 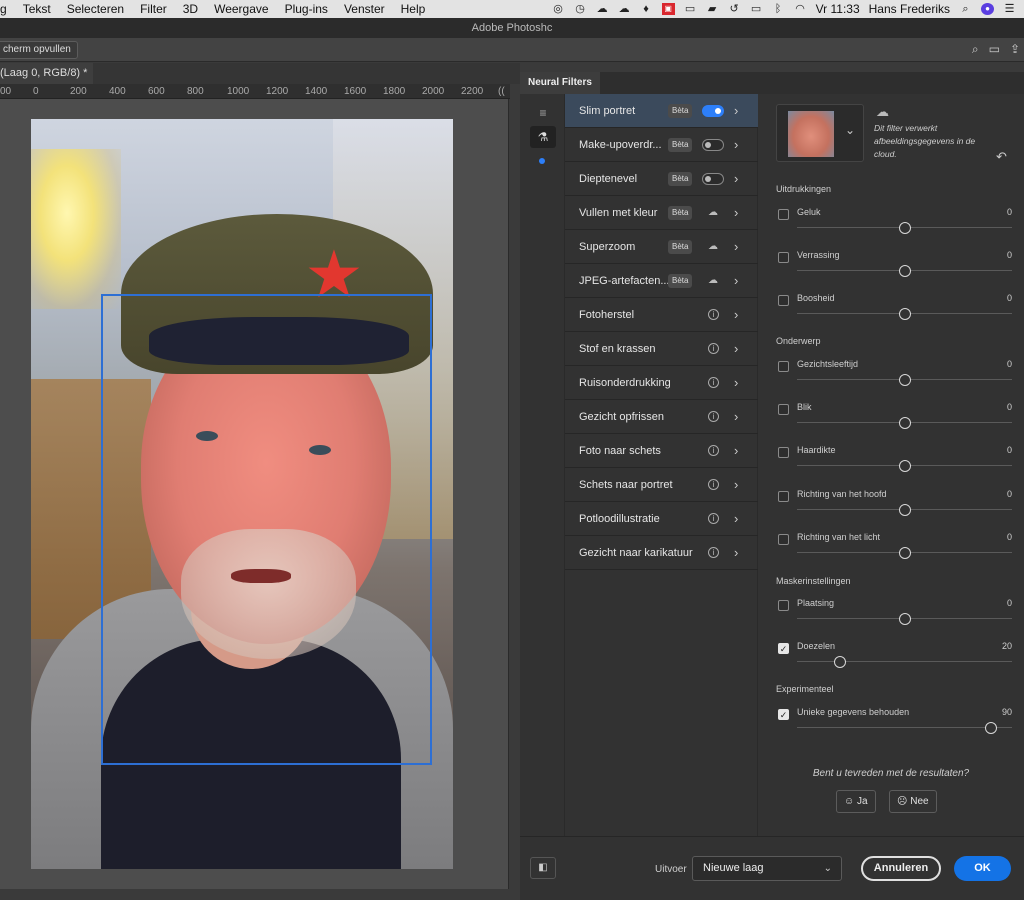 I want to click on history-icon: ↺, so click(x=734, y=9).